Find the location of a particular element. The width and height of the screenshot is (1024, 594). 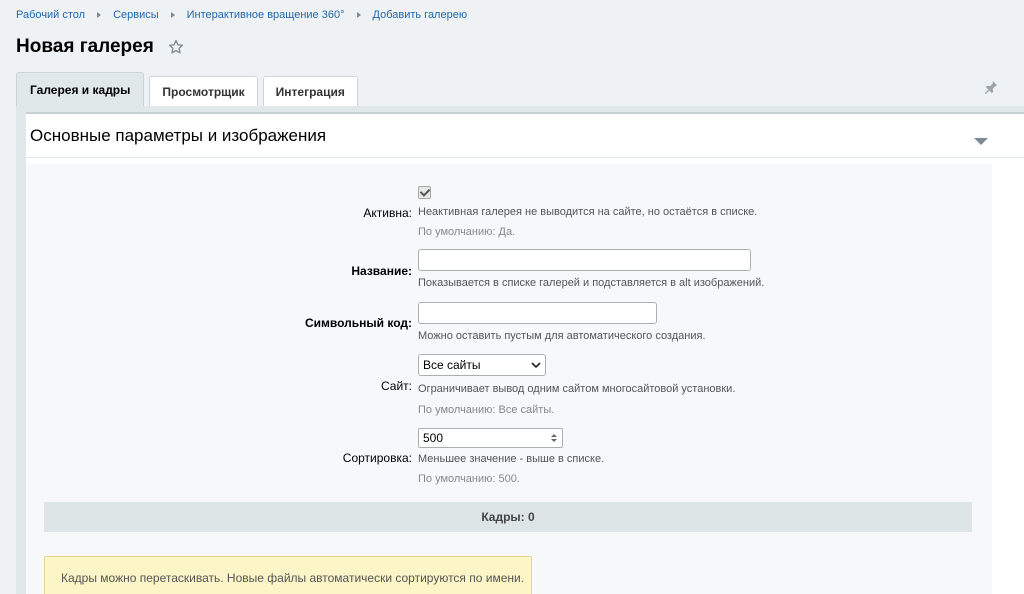

tab-bar: Галерея и кадры Просмотрщик Интеграция is located at coordinates (189, 89).